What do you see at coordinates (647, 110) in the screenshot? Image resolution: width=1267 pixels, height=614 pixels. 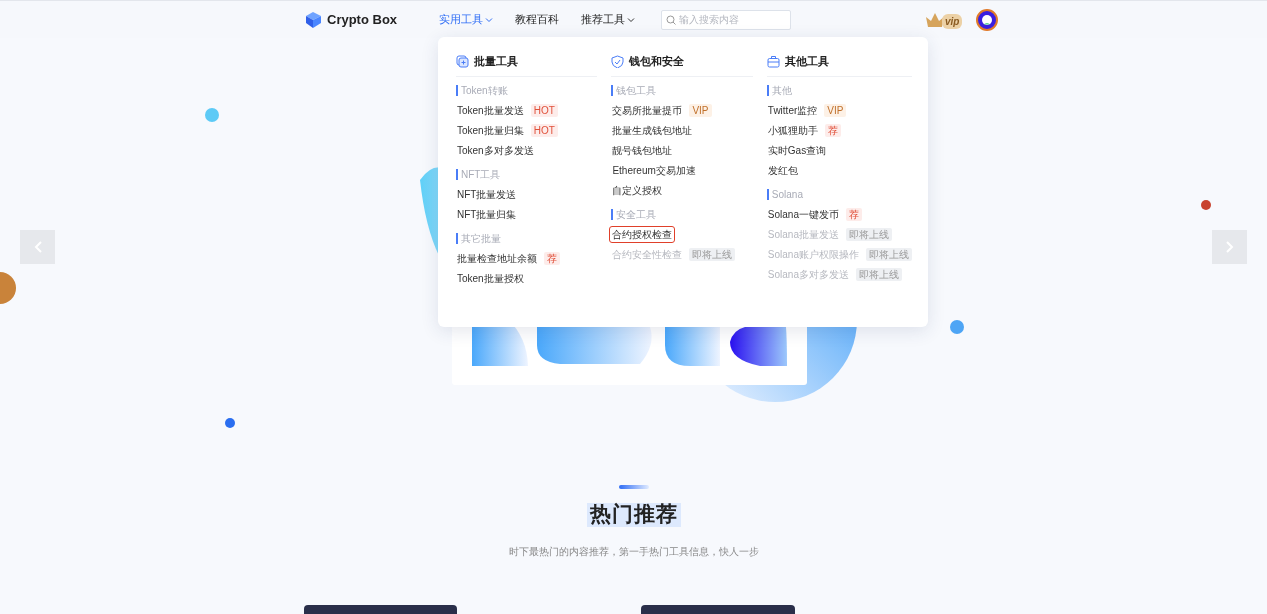 I see `menu-item: 交易所批量提币` at bounding box center [647, 110].